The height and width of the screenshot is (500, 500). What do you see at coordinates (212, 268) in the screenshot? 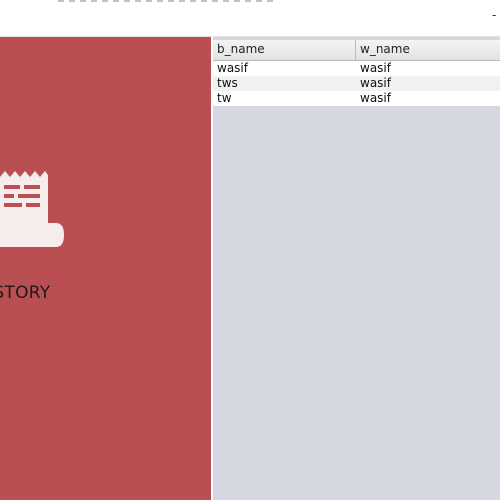
I see `table-divider` at bounding box center [212, 268].